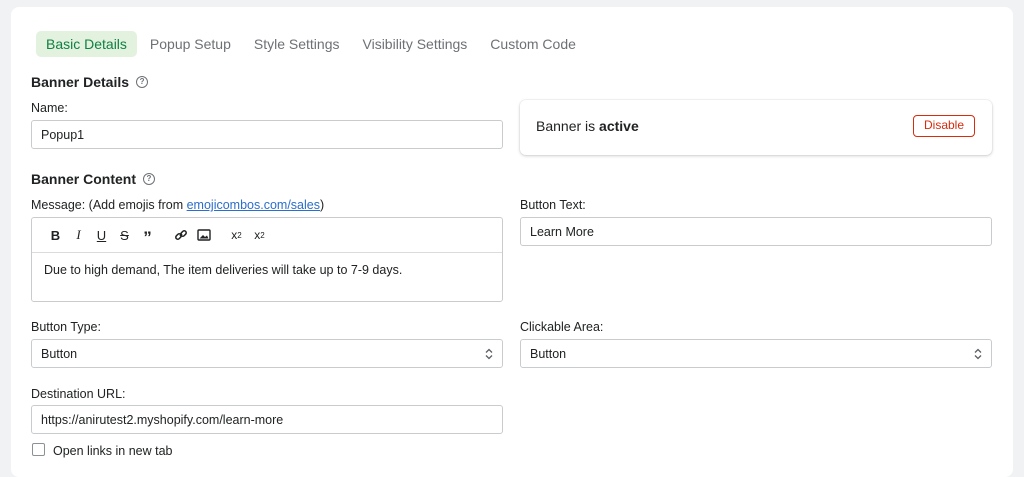 The image size is (1024, 477). I want to click on image-icon, so click(203, 235).